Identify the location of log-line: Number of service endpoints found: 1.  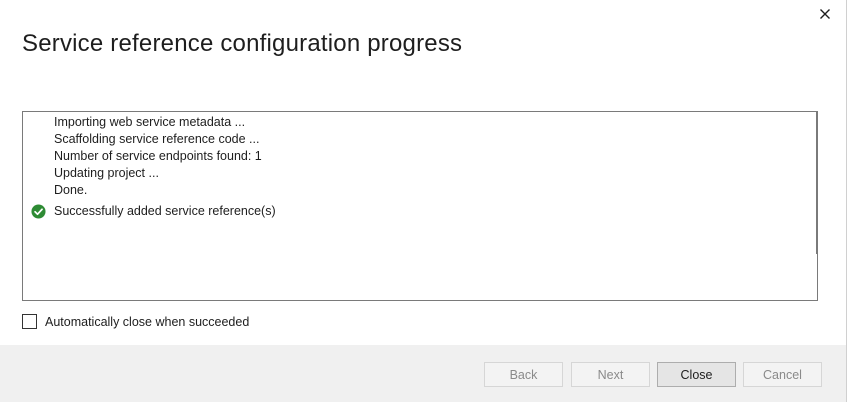
(420, 156).